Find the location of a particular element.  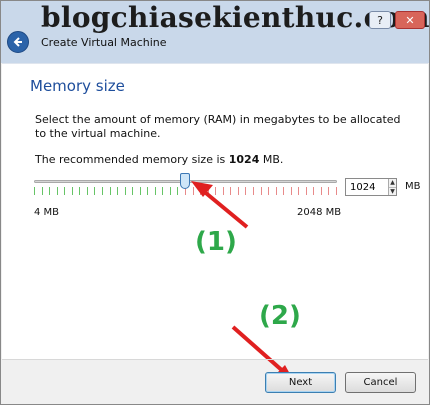

slider-min-label: 4 MB is located at coordinates (47, 212).